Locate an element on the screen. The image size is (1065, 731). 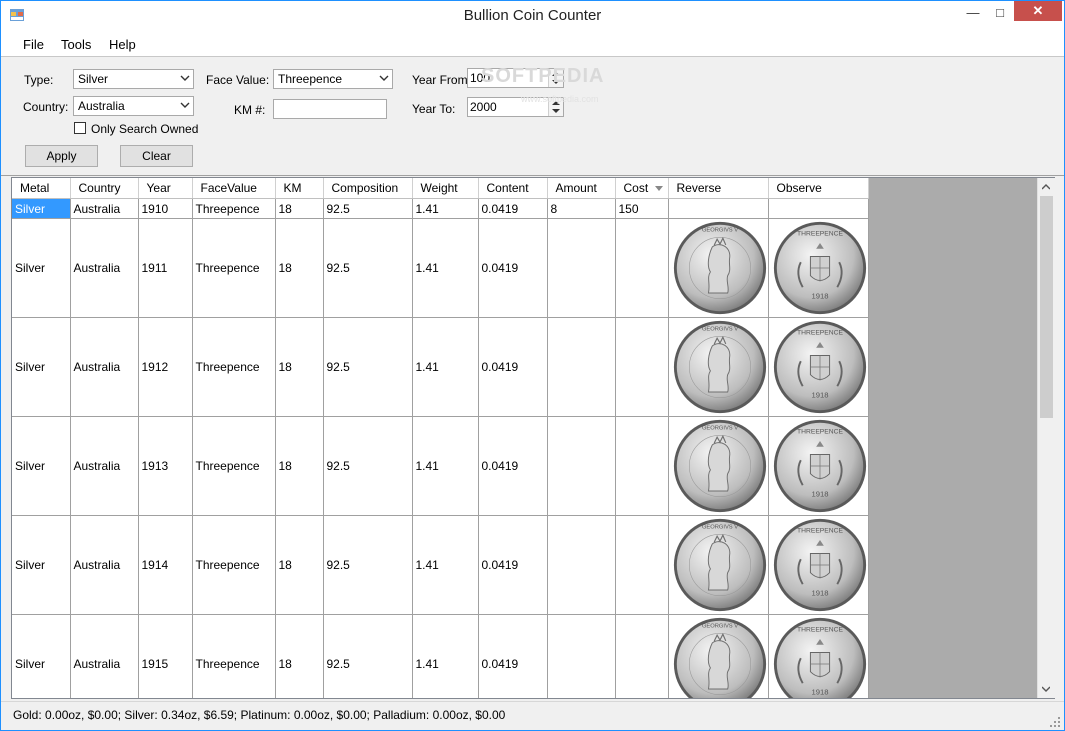
cell-amount: 8 is located at coordinates (581, 208).